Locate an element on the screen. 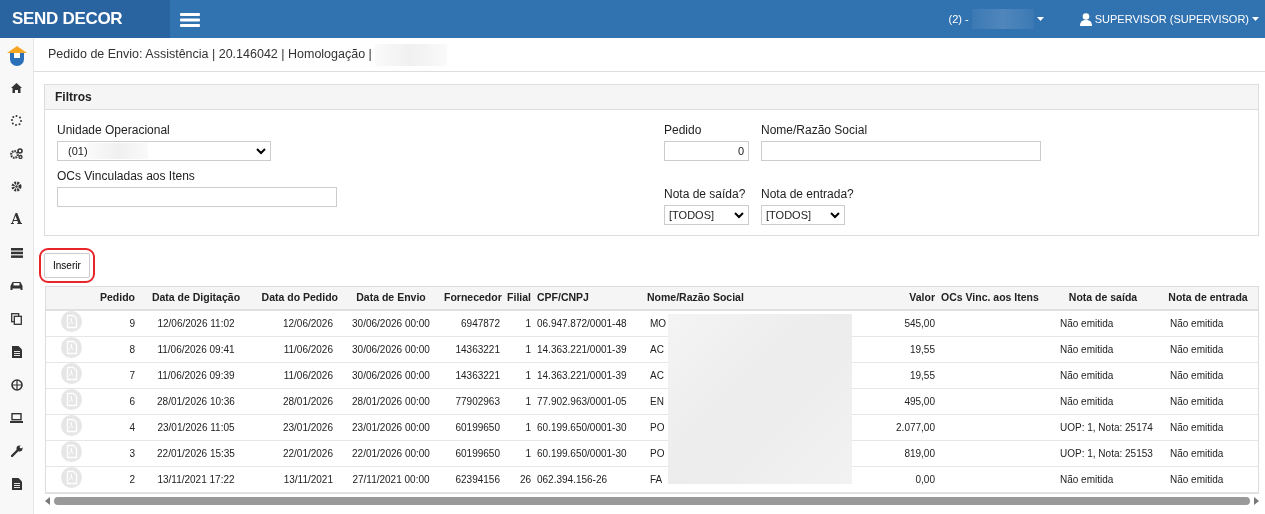  field-label: Unidade Operacional is located at coordinates (114, 130).